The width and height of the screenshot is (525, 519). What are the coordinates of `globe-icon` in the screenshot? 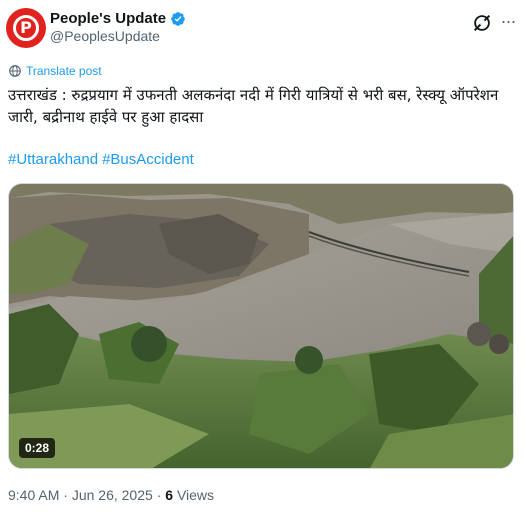 It's located at (15, 71).